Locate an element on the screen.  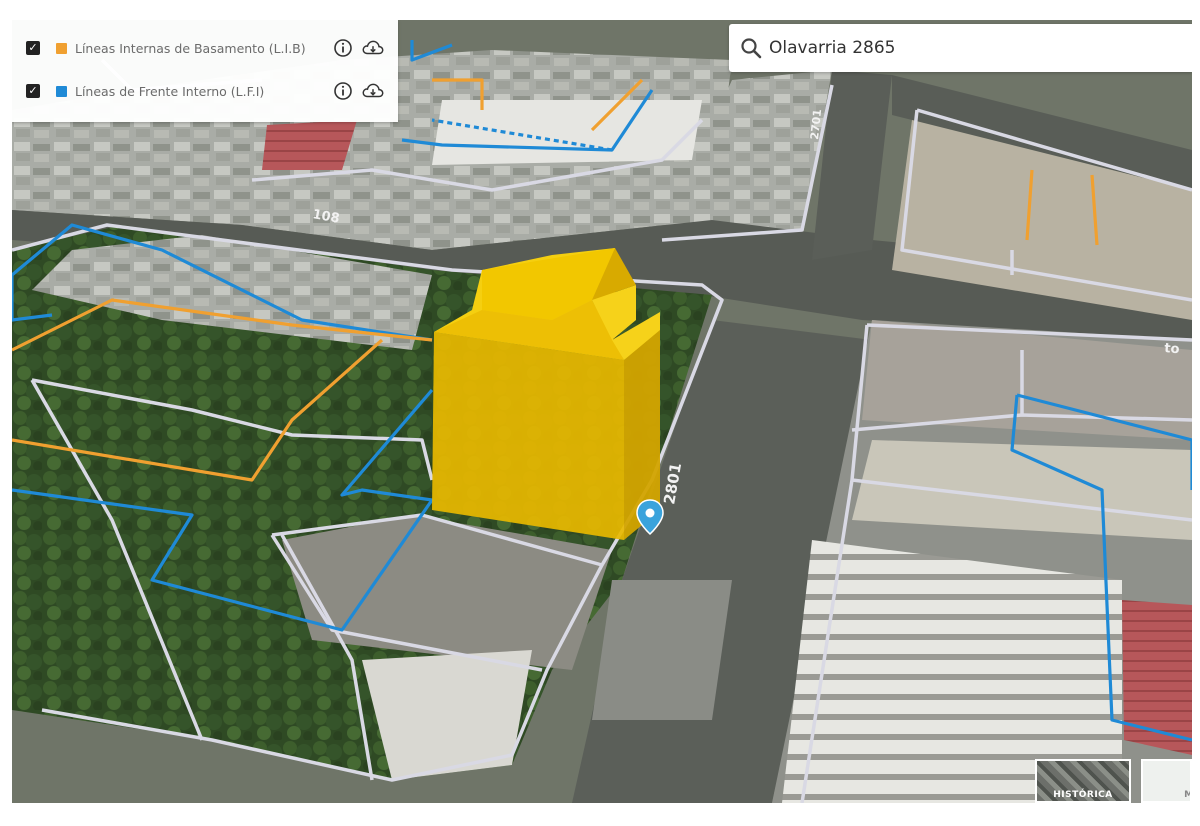
lib-layer-label: Líneas Internas de Basamento (L.I.B) is located at coordinates (190, 48).